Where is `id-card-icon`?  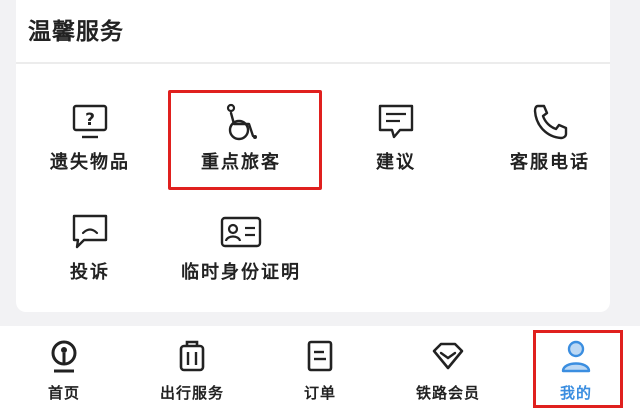
id-card-icon is located at coordinates (241, 232).